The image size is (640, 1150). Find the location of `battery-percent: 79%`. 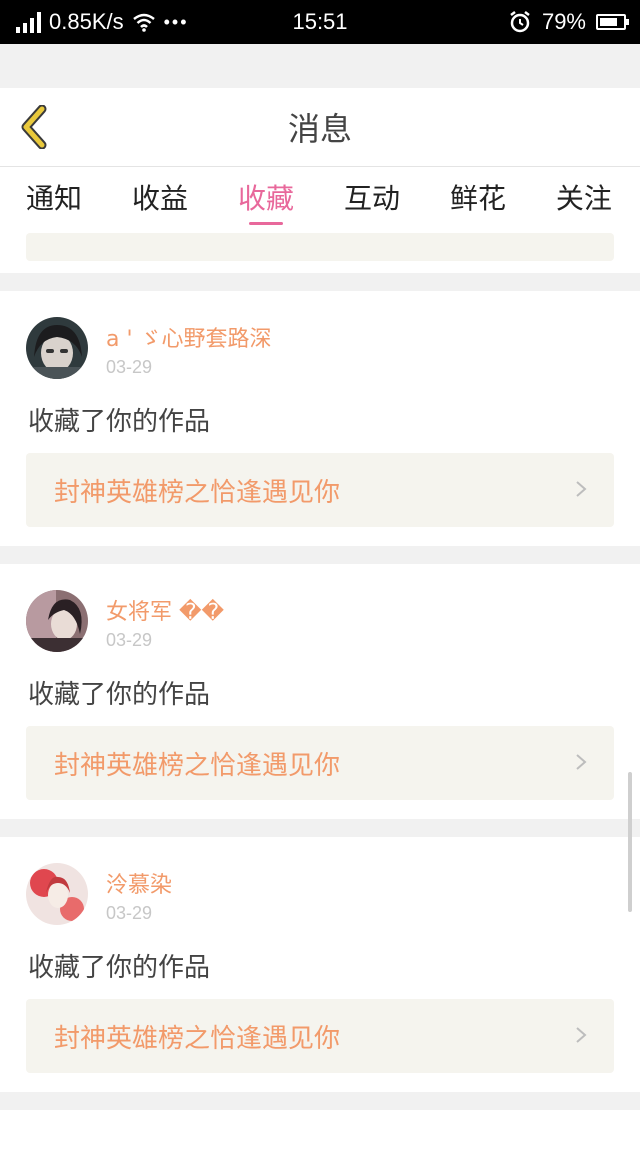

battery-percent: 79% is located at coordinates (563, 21).